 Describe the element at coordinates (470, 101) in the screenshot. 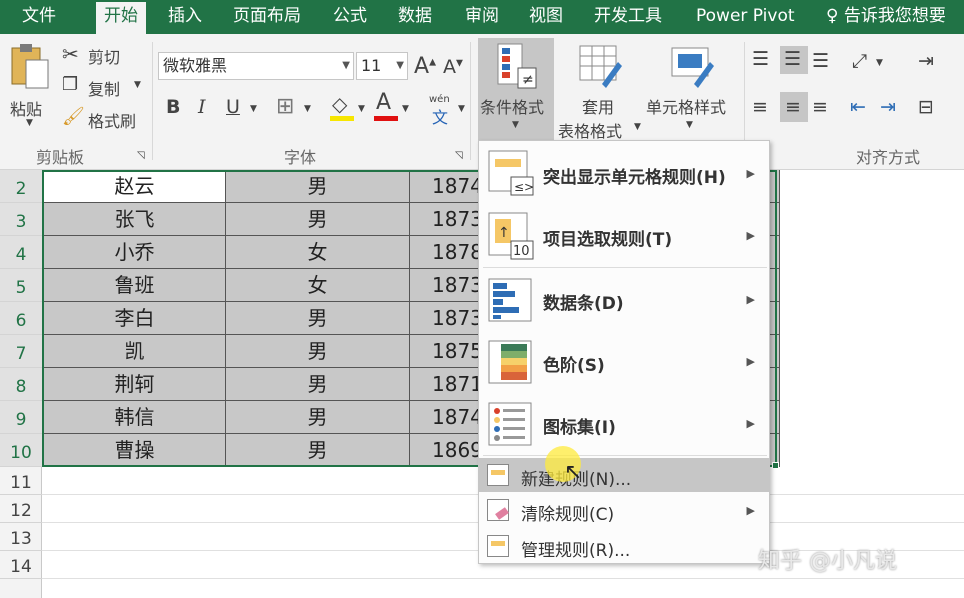

I see `divider` at that location.